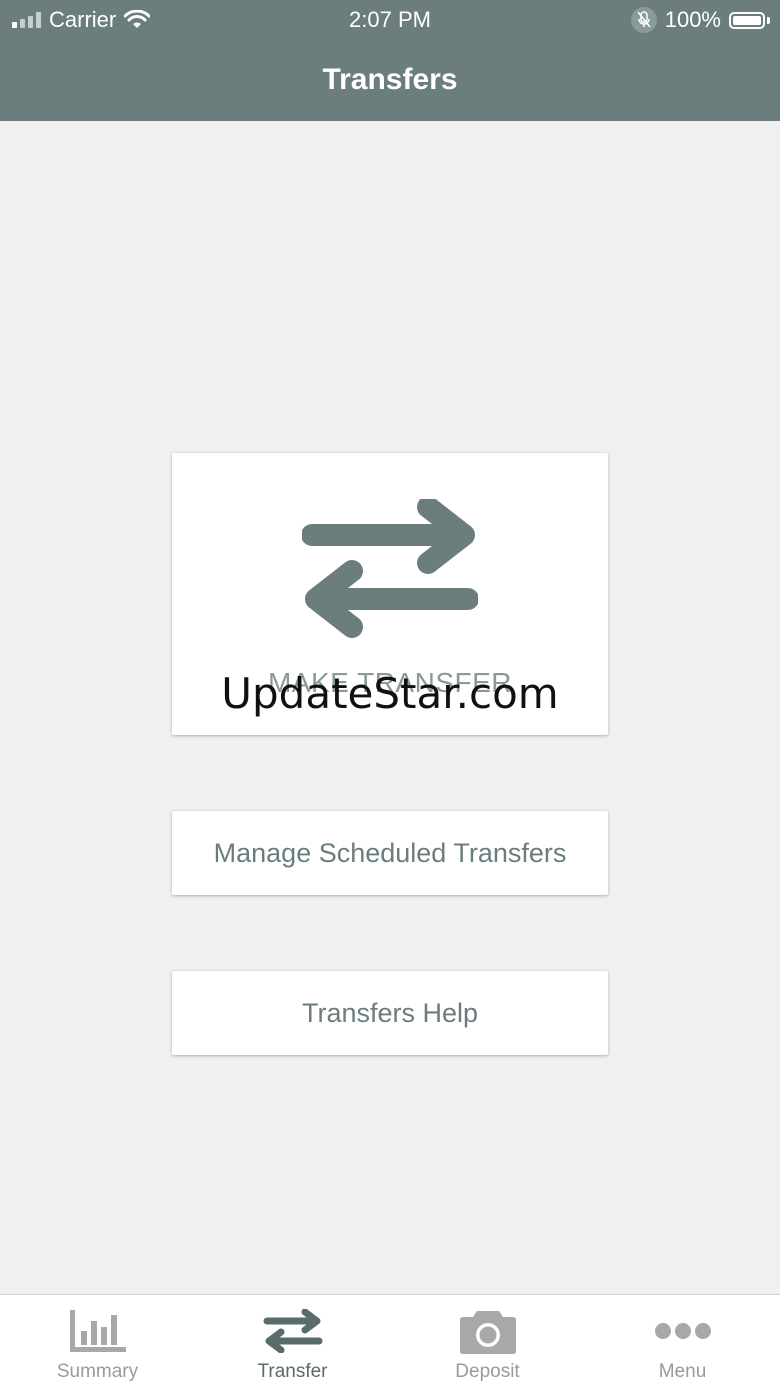 Image resolution: width=780 pixels, height=1388 pixels. Describe the element at coordinates (292, 1371) in the screenshot. I see `tab-transfer-label: Transfer` at that location.